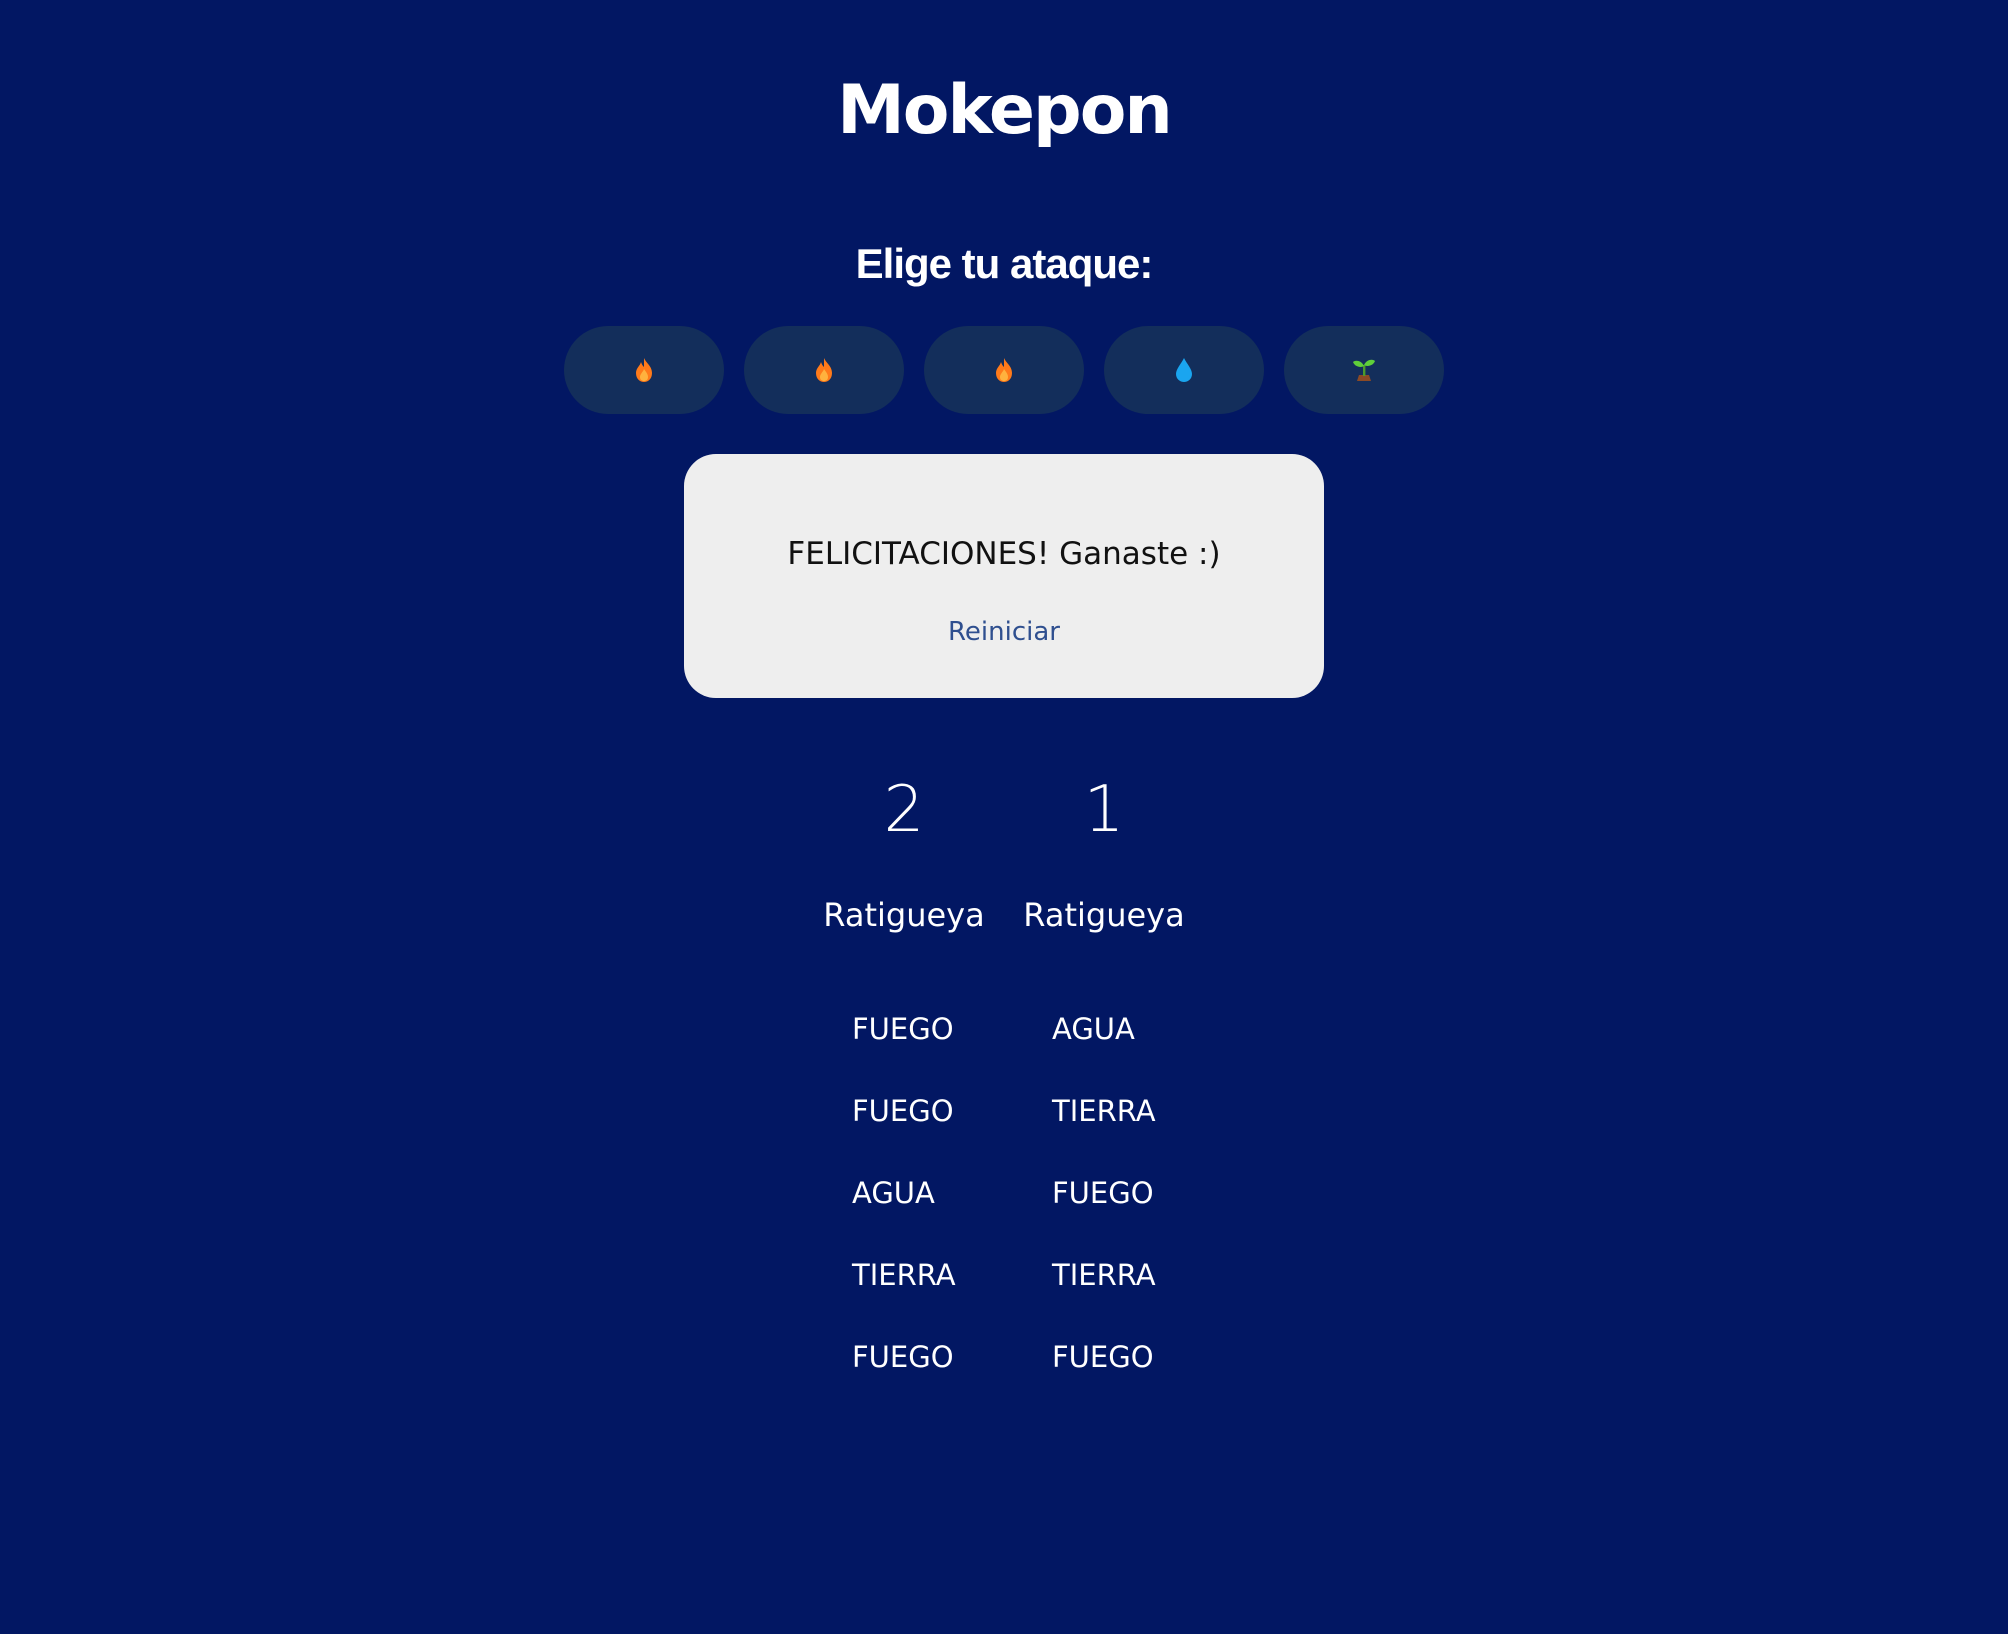 The image size is (2008, 1634). I want to click on player-pet-name: Ratigueya, so click(904, 915).